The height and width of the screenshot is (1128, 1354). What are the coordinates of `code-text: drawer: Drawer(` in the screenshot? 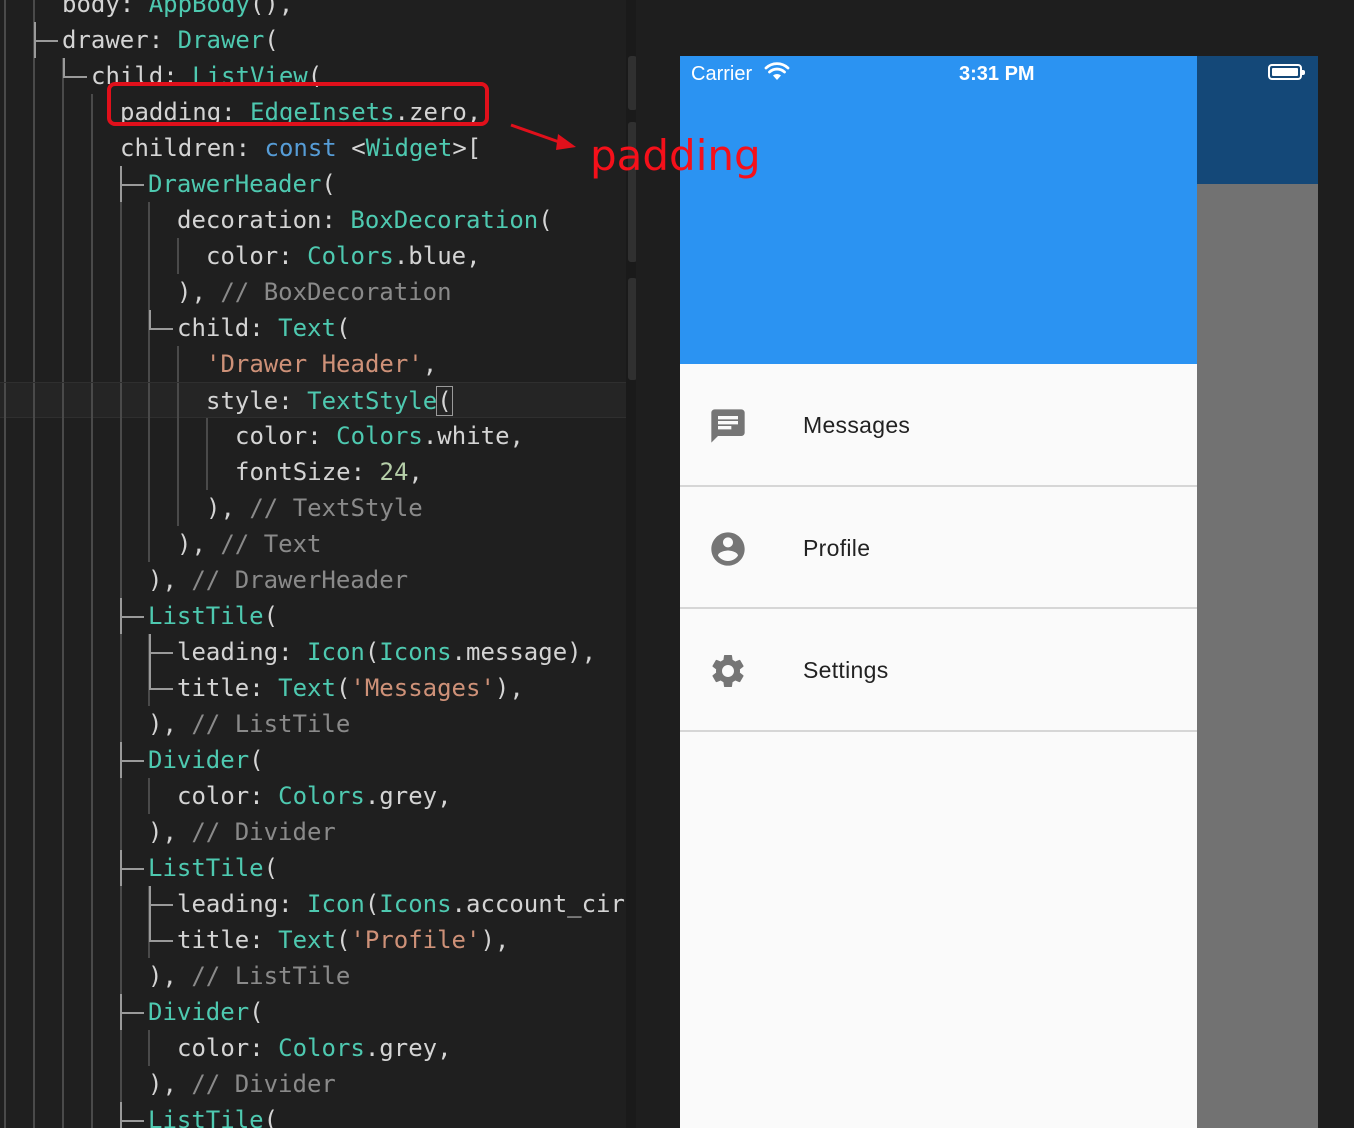 It's located at (170, 40).